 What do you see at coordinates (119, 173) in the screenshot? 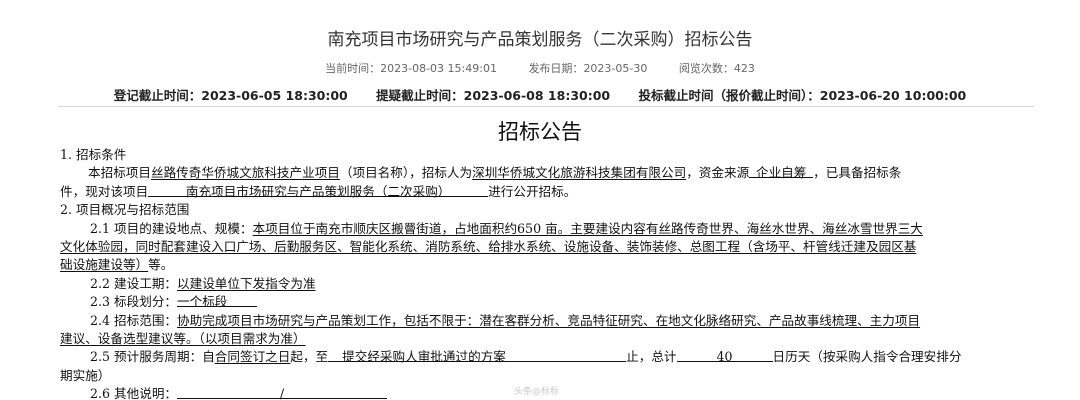
I see `s1-text-a: 本招标项目` at bounding box center [119, 173].